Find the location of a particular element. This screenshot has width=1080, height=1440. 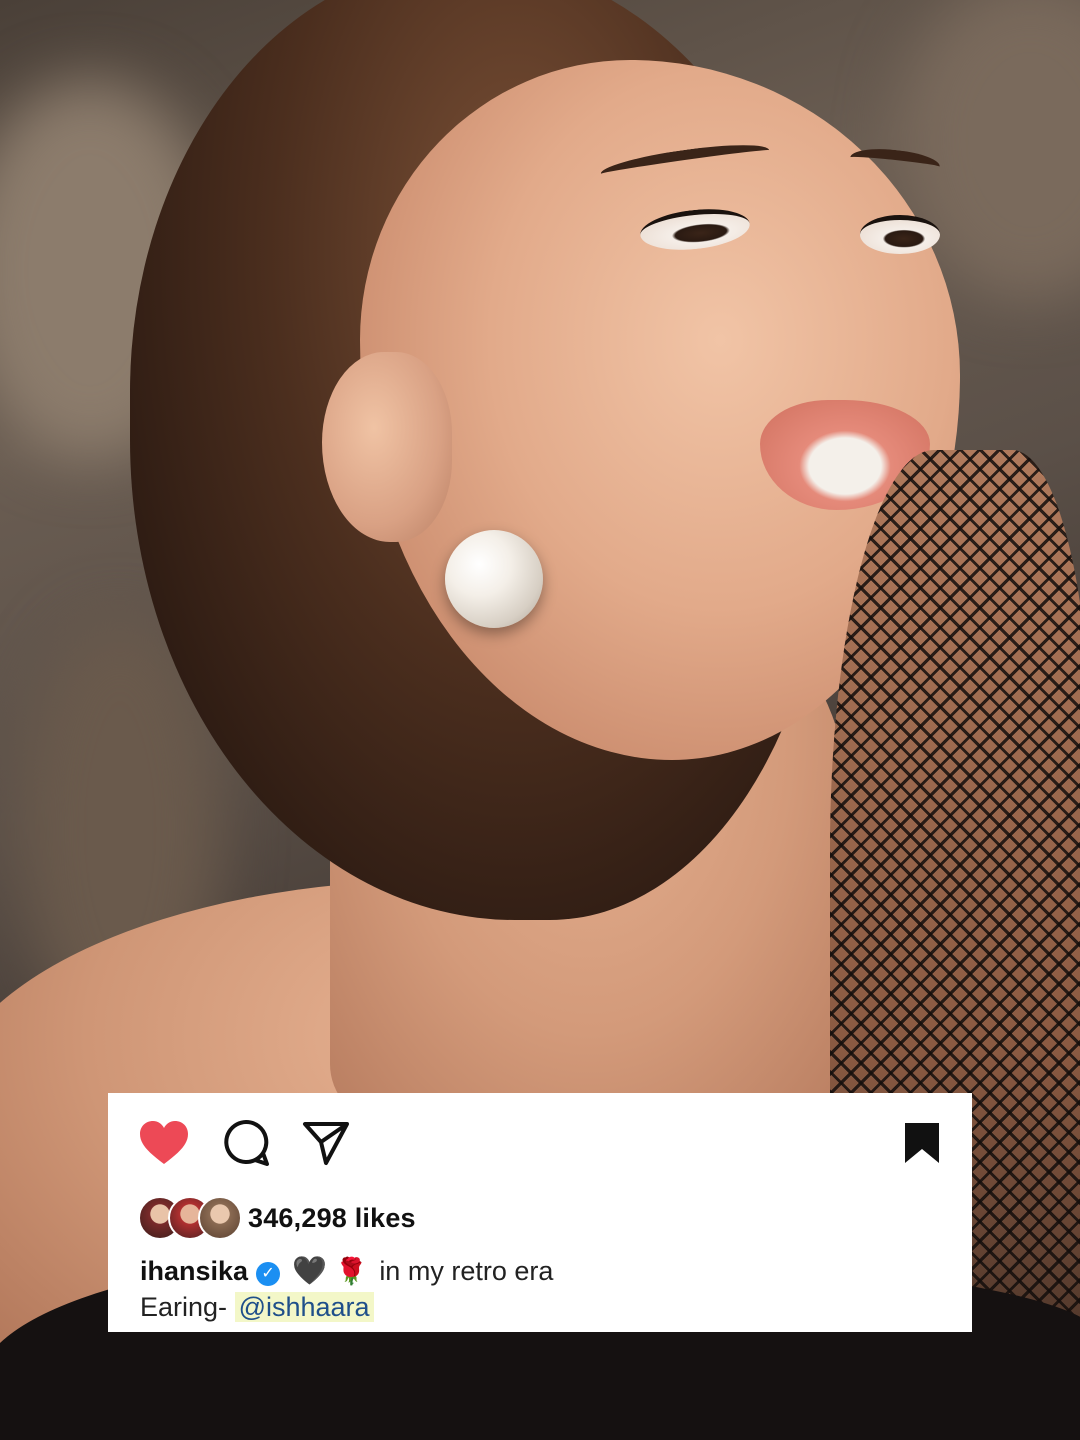

username-link: ihansika is located at coordinates (194, 1271).